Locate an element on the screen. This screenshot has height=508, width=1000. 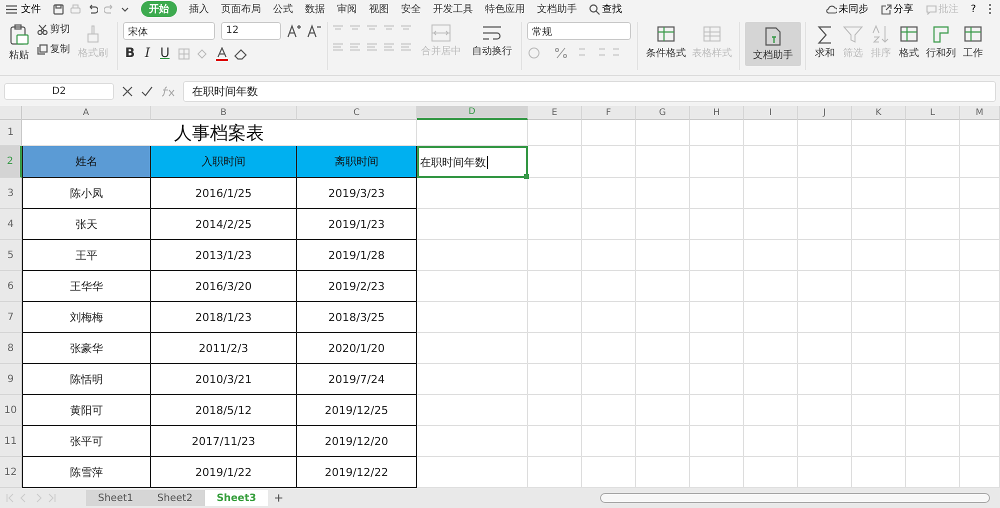
row-header: 4 is located at coordinates (11, 224).